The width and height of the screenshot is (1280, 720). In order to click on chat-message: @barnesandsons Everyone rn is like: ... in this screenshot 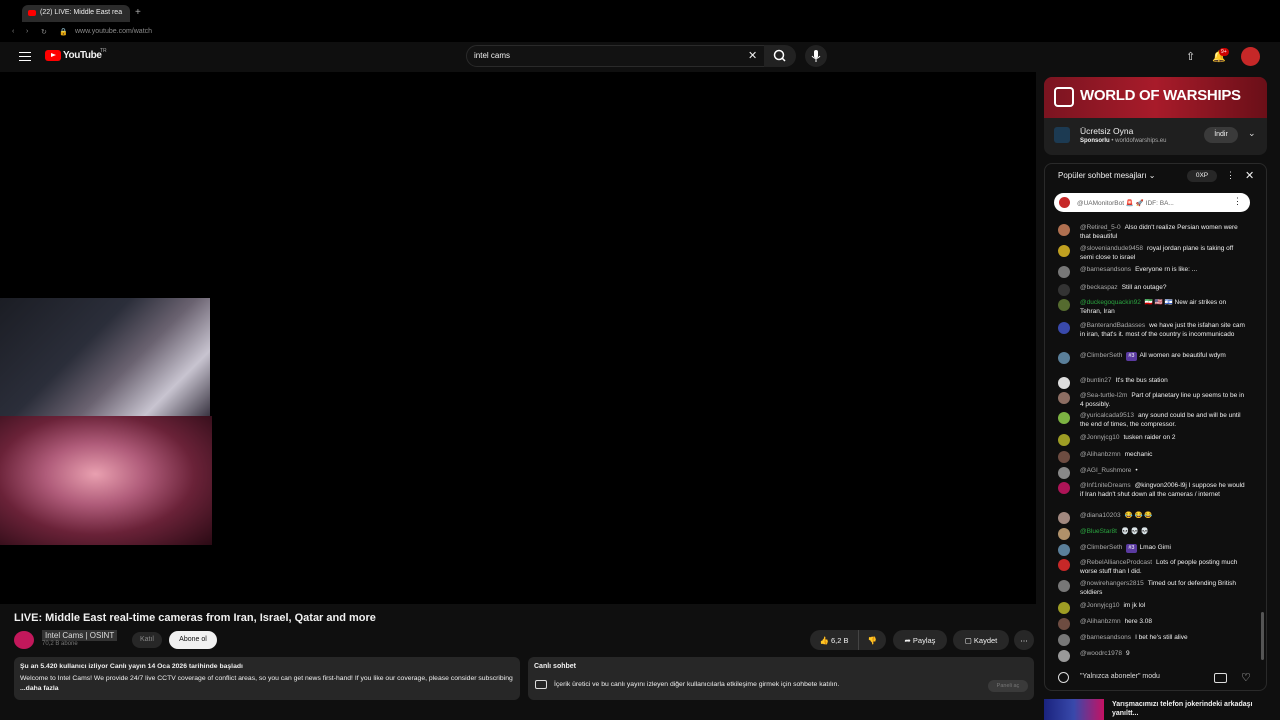, I will do `click(1153, 272)`.